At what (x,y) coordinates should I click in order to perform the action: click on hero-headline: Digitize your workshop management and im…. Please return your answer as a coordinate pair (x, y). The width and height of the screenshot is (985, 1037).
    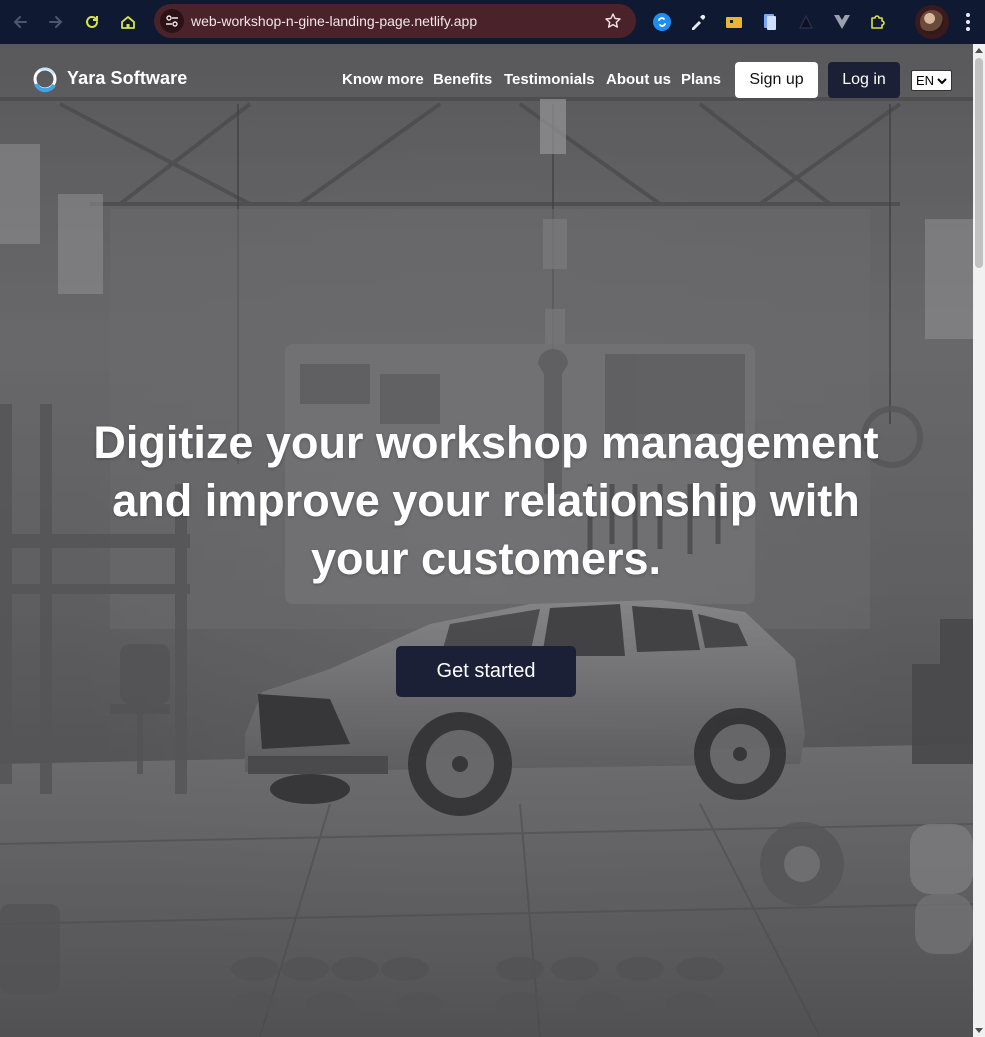
    Looking at the image, I should click on (486, 501).